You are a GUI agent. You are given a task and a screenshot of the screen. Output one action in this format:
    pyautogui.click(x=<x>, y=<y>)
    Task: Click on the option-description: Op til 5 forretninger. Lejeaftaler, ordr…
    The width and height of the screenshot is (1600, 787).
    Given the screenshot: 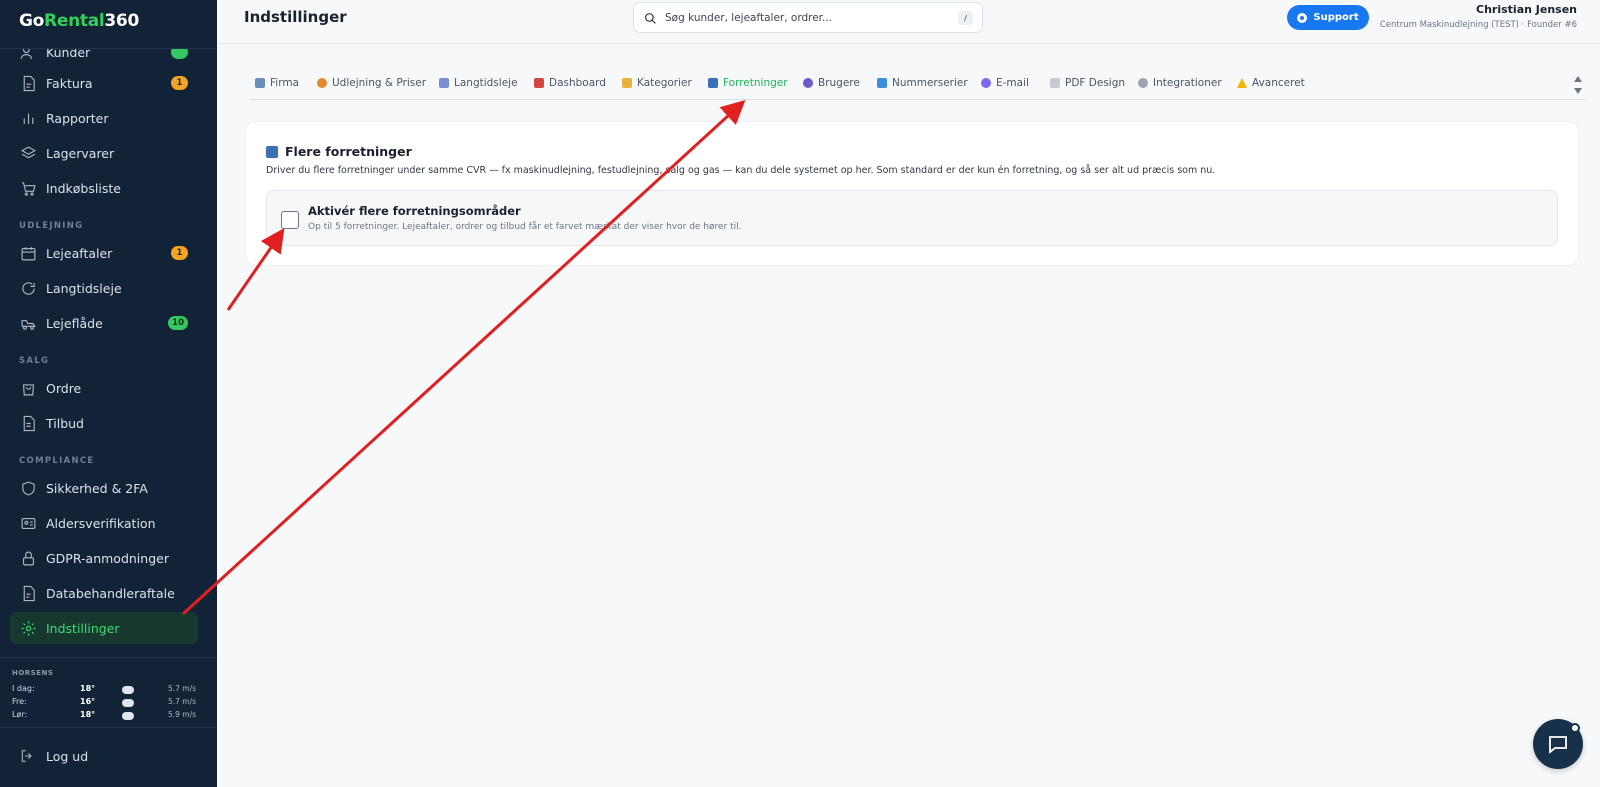 What is the action you would take?
    pyautogui.click(x=525, y=227)
    